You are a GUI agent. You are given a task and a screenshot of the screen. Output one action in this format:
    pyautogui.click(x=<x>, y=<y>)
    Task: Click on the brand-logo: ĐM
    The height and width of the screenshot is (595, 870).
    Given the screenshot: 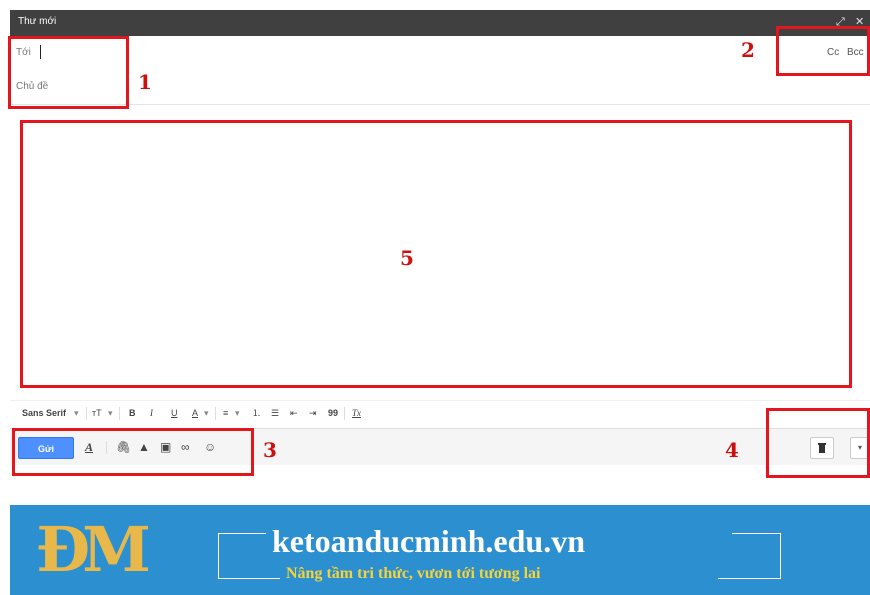 What is the action you would take?
    pyautogui.click(x=93, y=549)
    